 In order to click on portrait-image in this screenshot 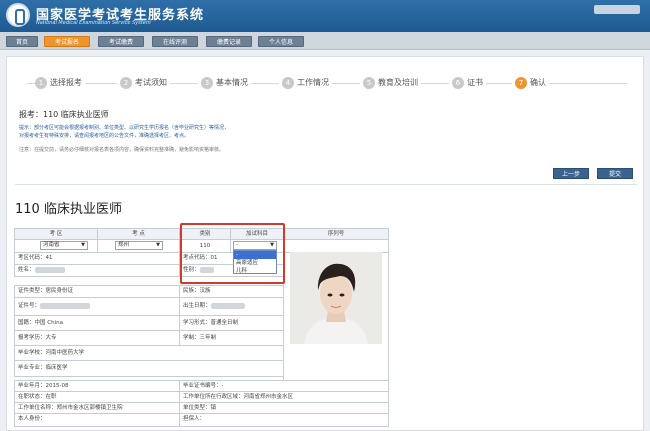, I will do `click(336, 298)`.